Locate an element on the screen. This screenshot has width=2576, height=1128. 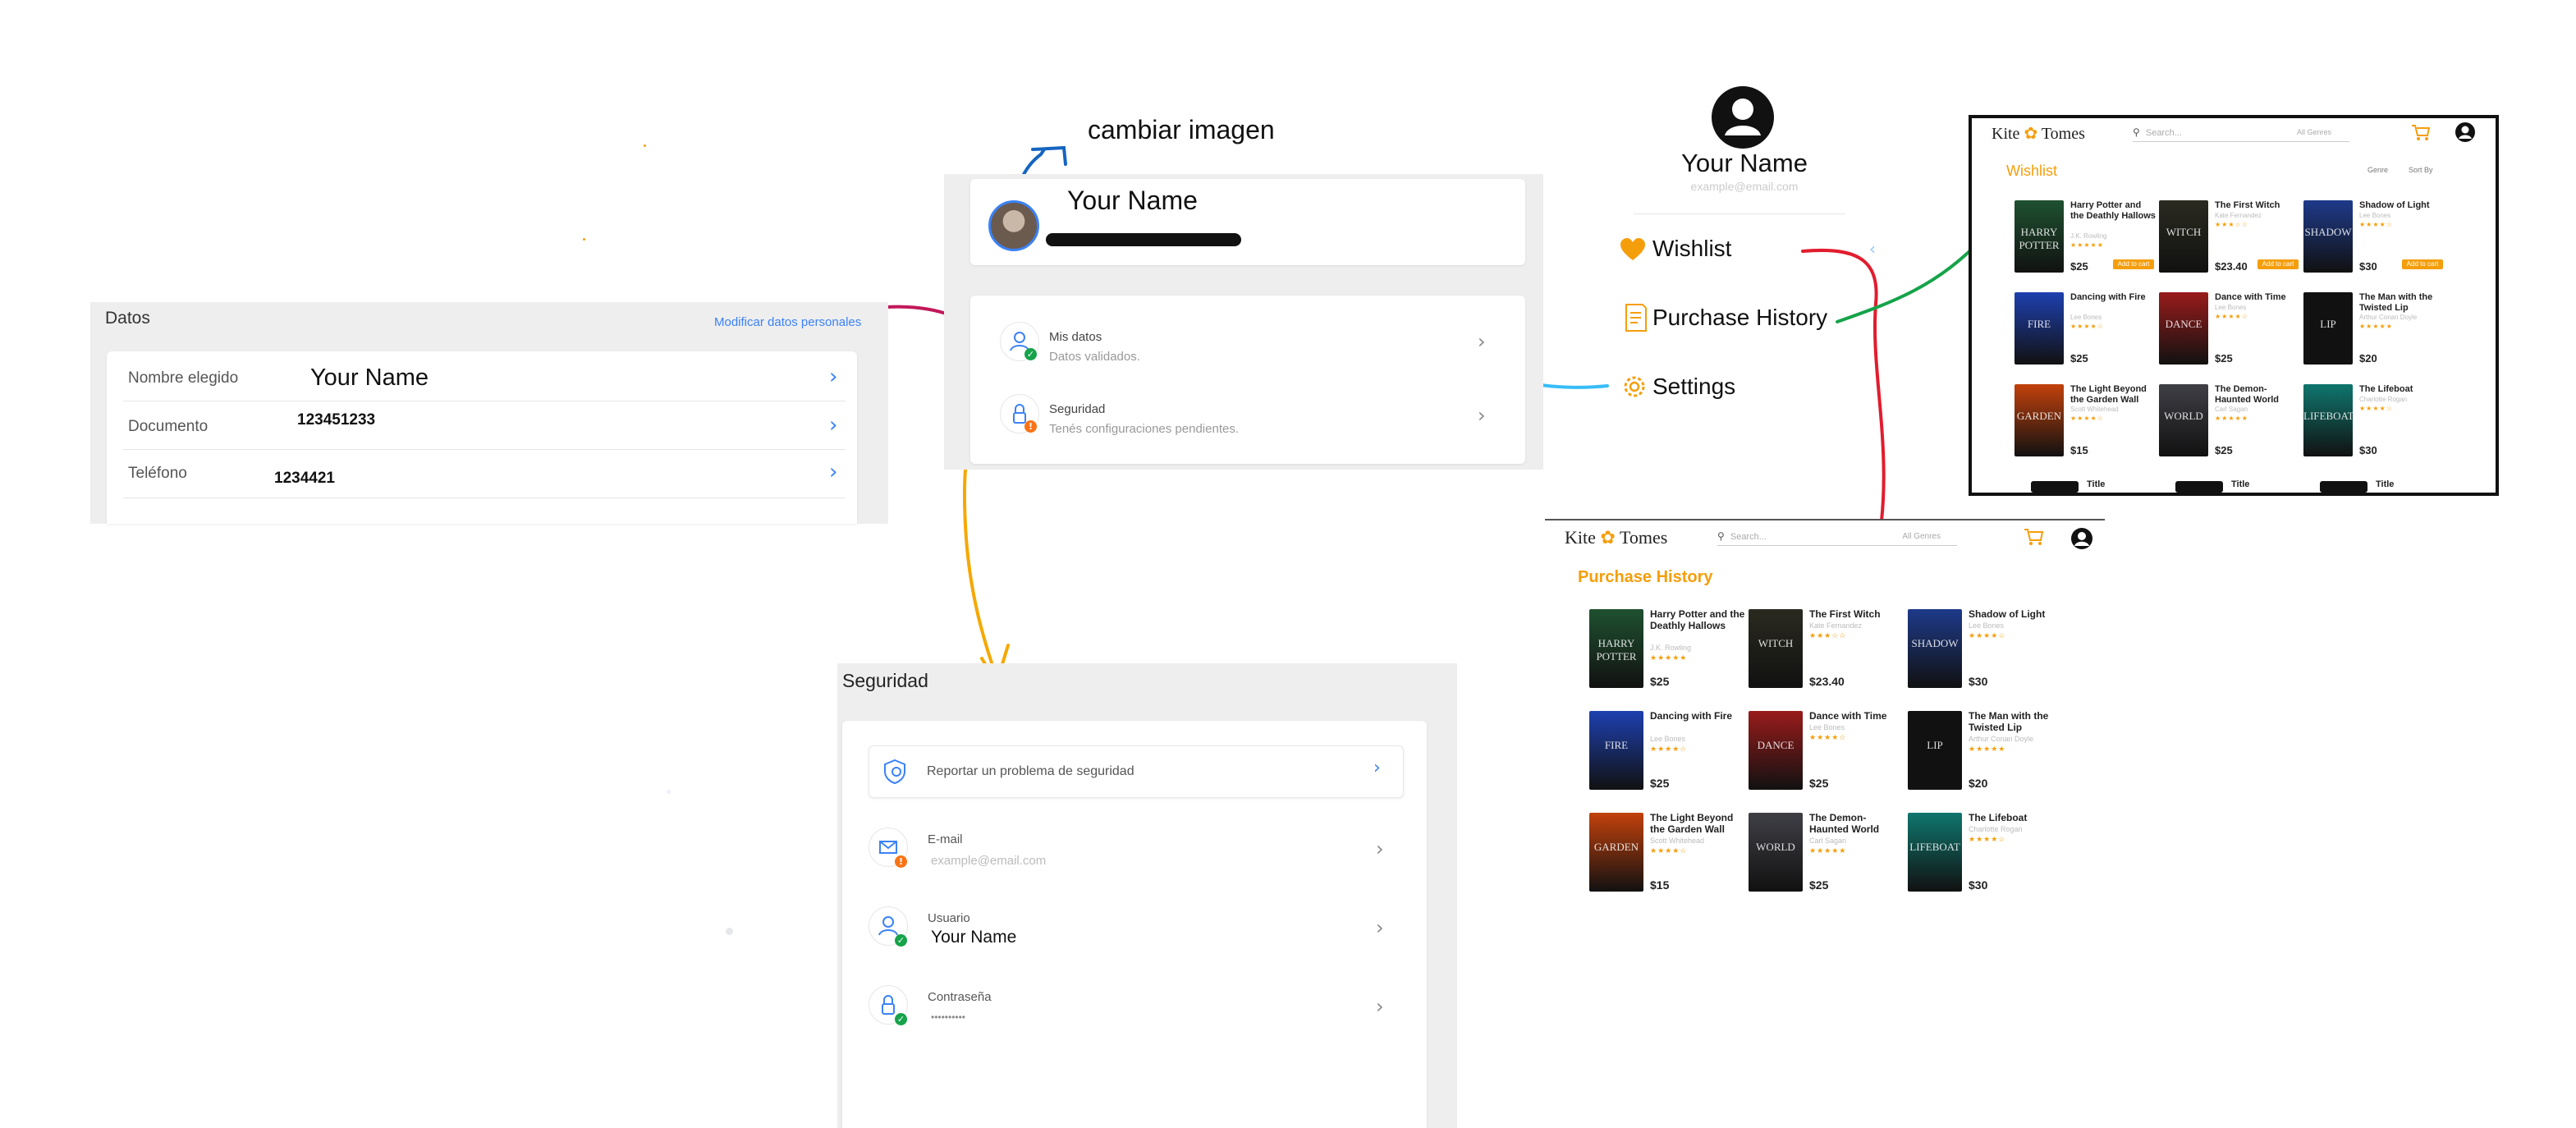
mis-datos-row: ✓ Mis datos Datos validados. › is located at coordinates (1247, 345).